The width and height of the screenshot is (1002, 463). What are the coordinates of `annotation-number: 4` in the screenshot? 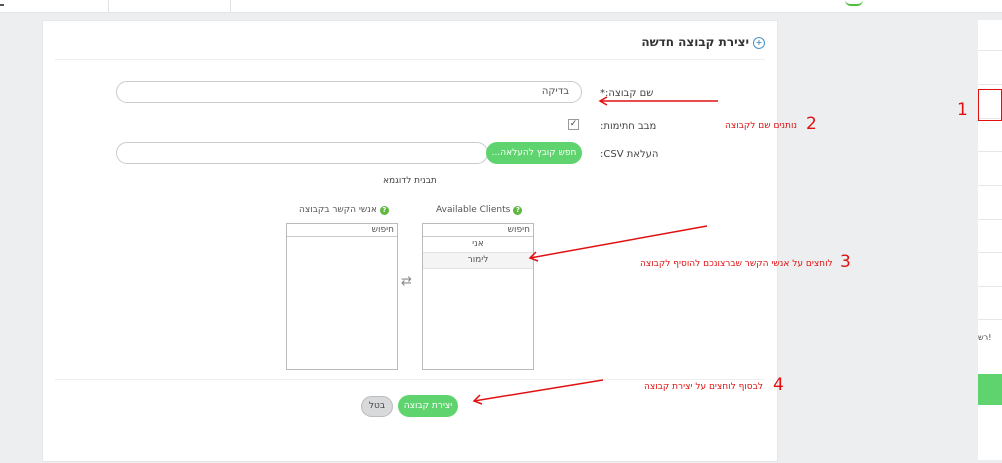 It's located at (778, 385).